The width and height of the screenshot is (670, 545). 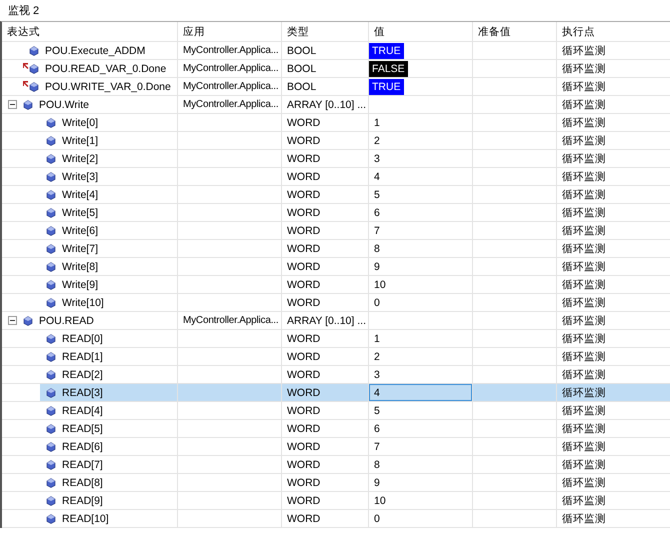 What do you see at coordinates (494, 31) in the screenshot?
I see `column-header: 准备值` at bounding box center [494, 31].